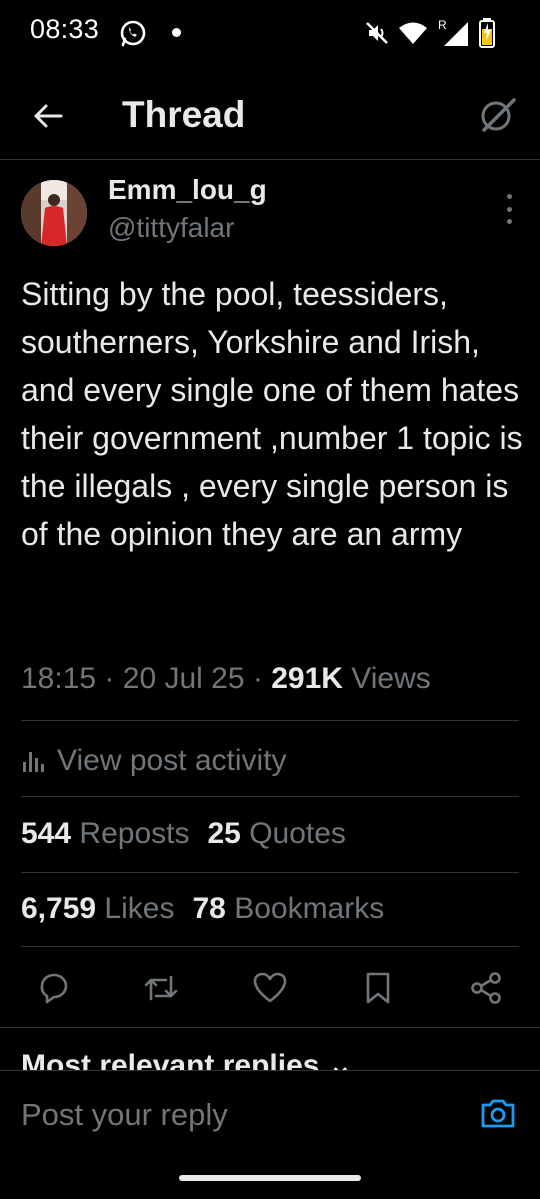 This screenshot has height=1199, width=540. What do you see at coordinates (413, 33) in the screenshot?
I see `wifi-icon` at bounding box center [413, 33].